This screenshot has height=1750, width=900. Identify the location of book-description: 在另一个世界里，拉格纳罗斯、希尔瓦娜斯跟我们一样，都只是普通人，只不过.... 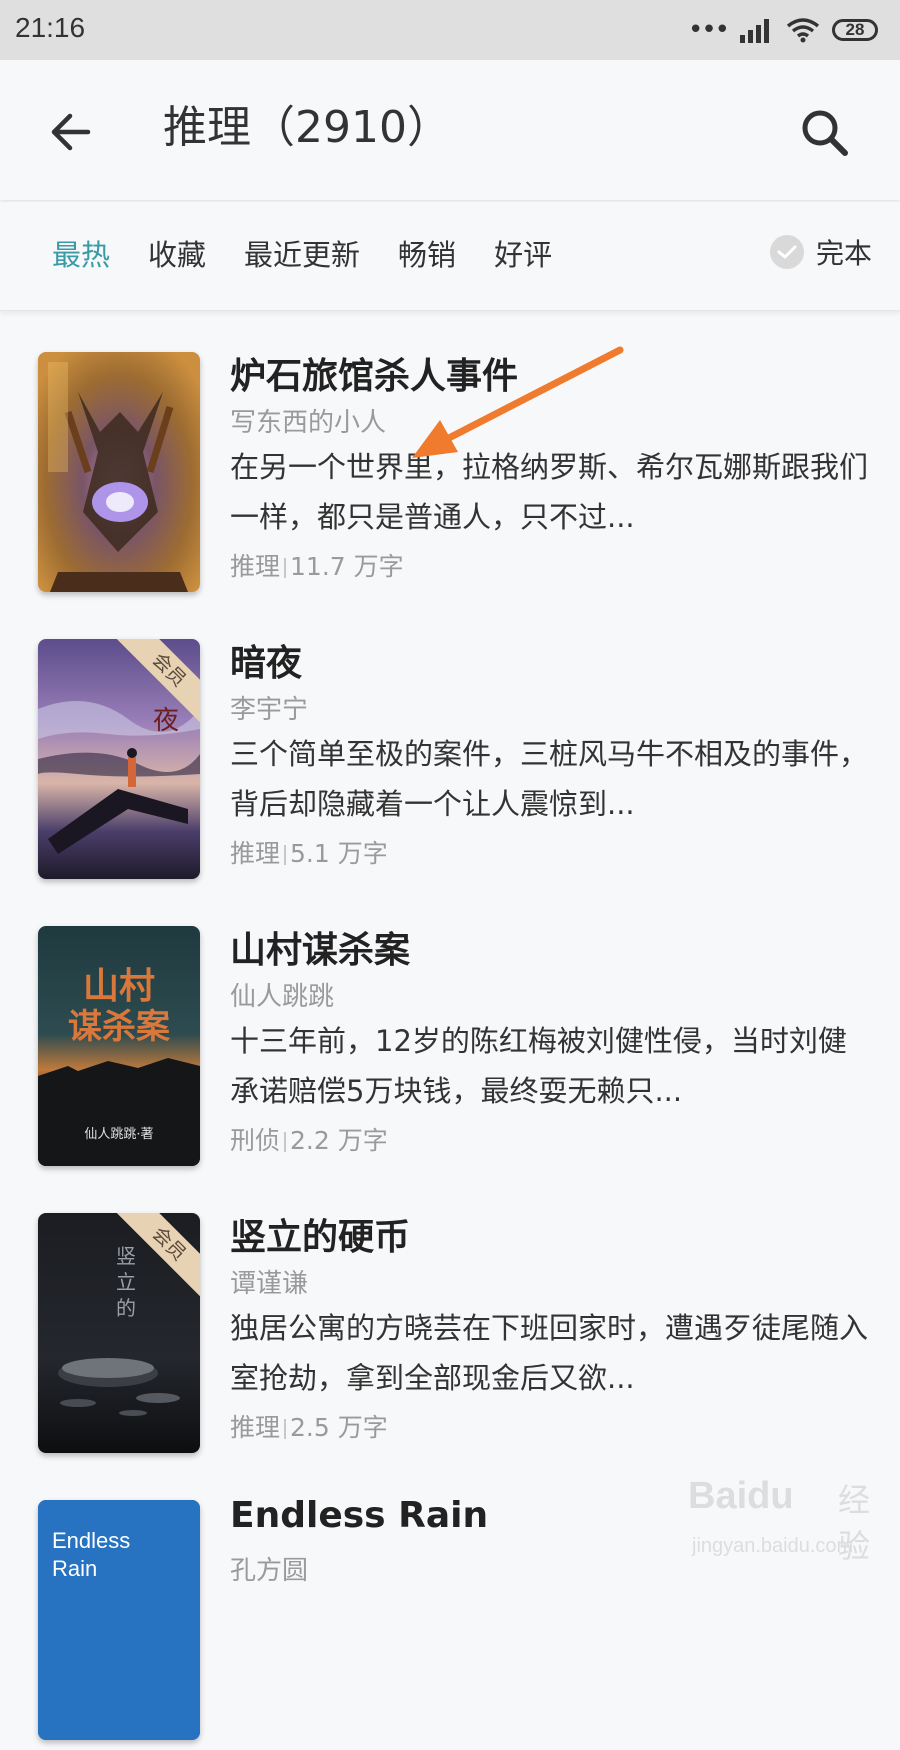
(549, 492).